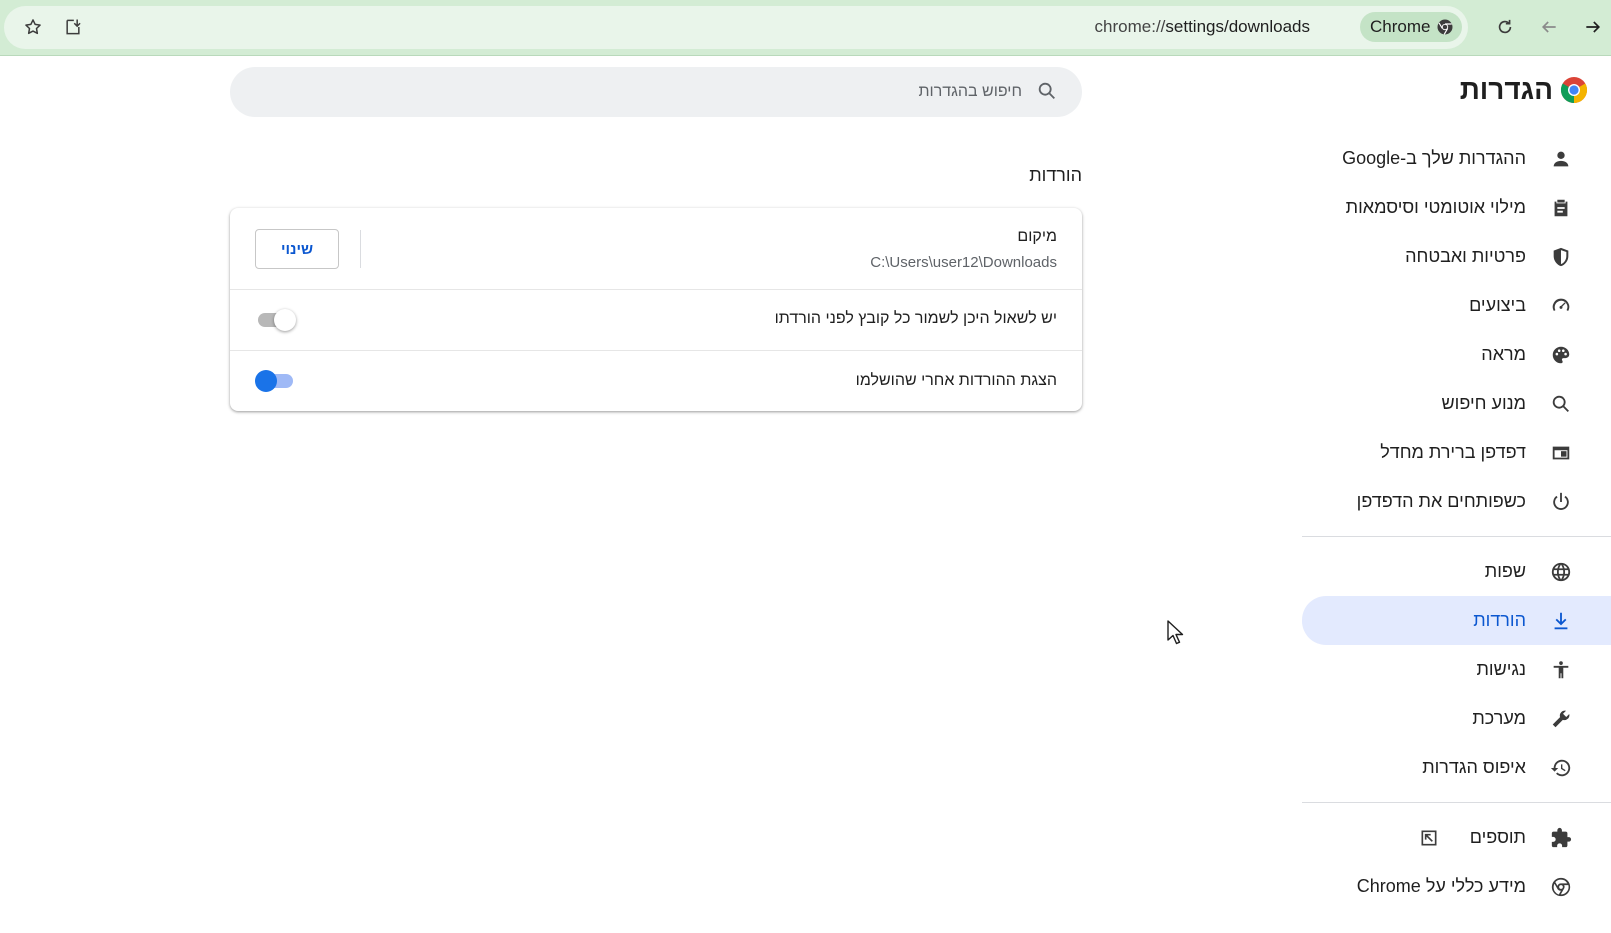  What do you see at coordinates (297, 249) in the screenshot?
I see `change-location-button: שינוי` at bounding box center [297, 249].